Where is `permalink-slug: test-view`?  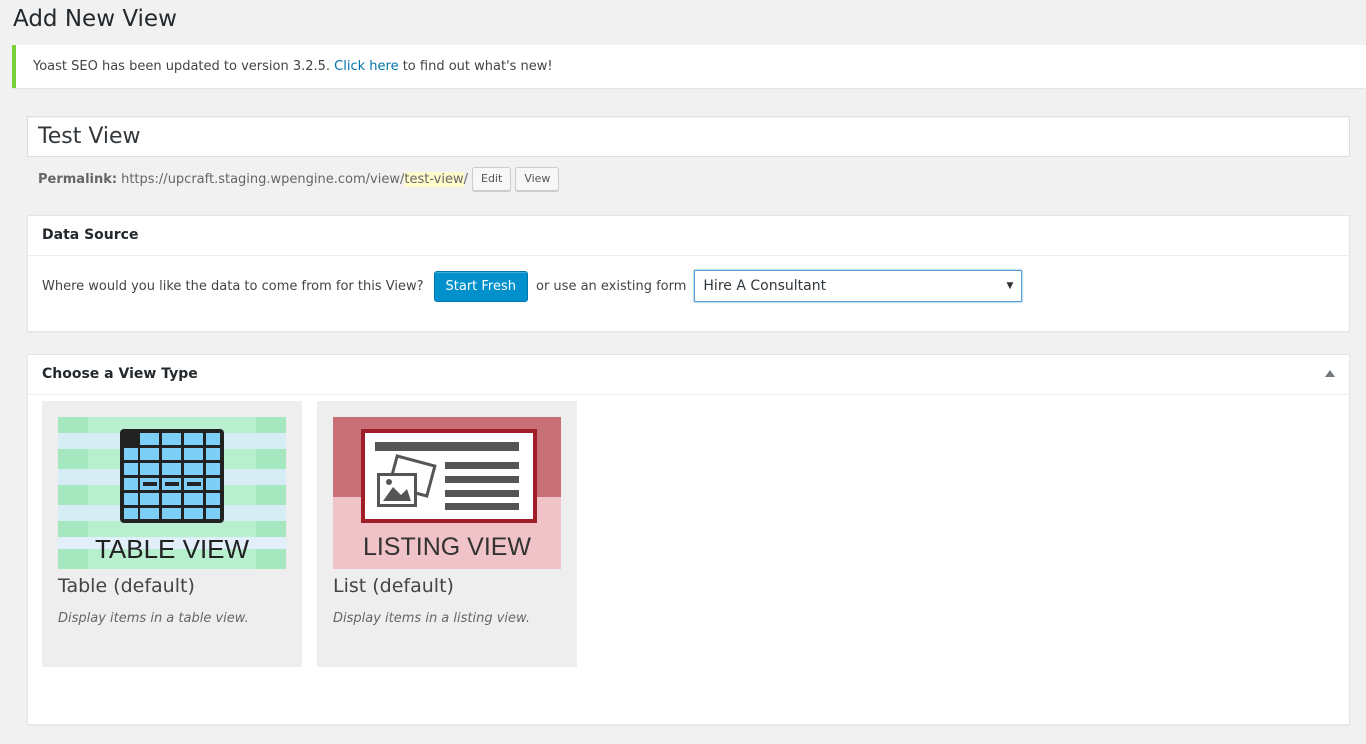 permalink-slug: test-view is located at coordinates (434, 179).